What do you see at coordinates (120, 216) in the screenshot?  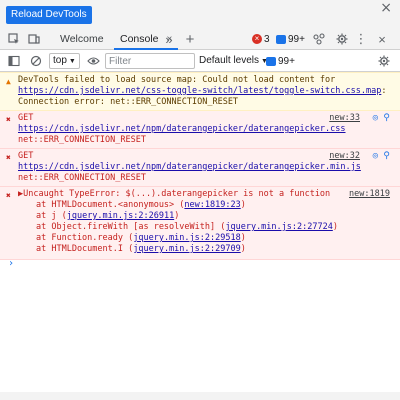 I see `stack-frame-link: jquery.min.js:2:26911` at bounding box center [120, 216].